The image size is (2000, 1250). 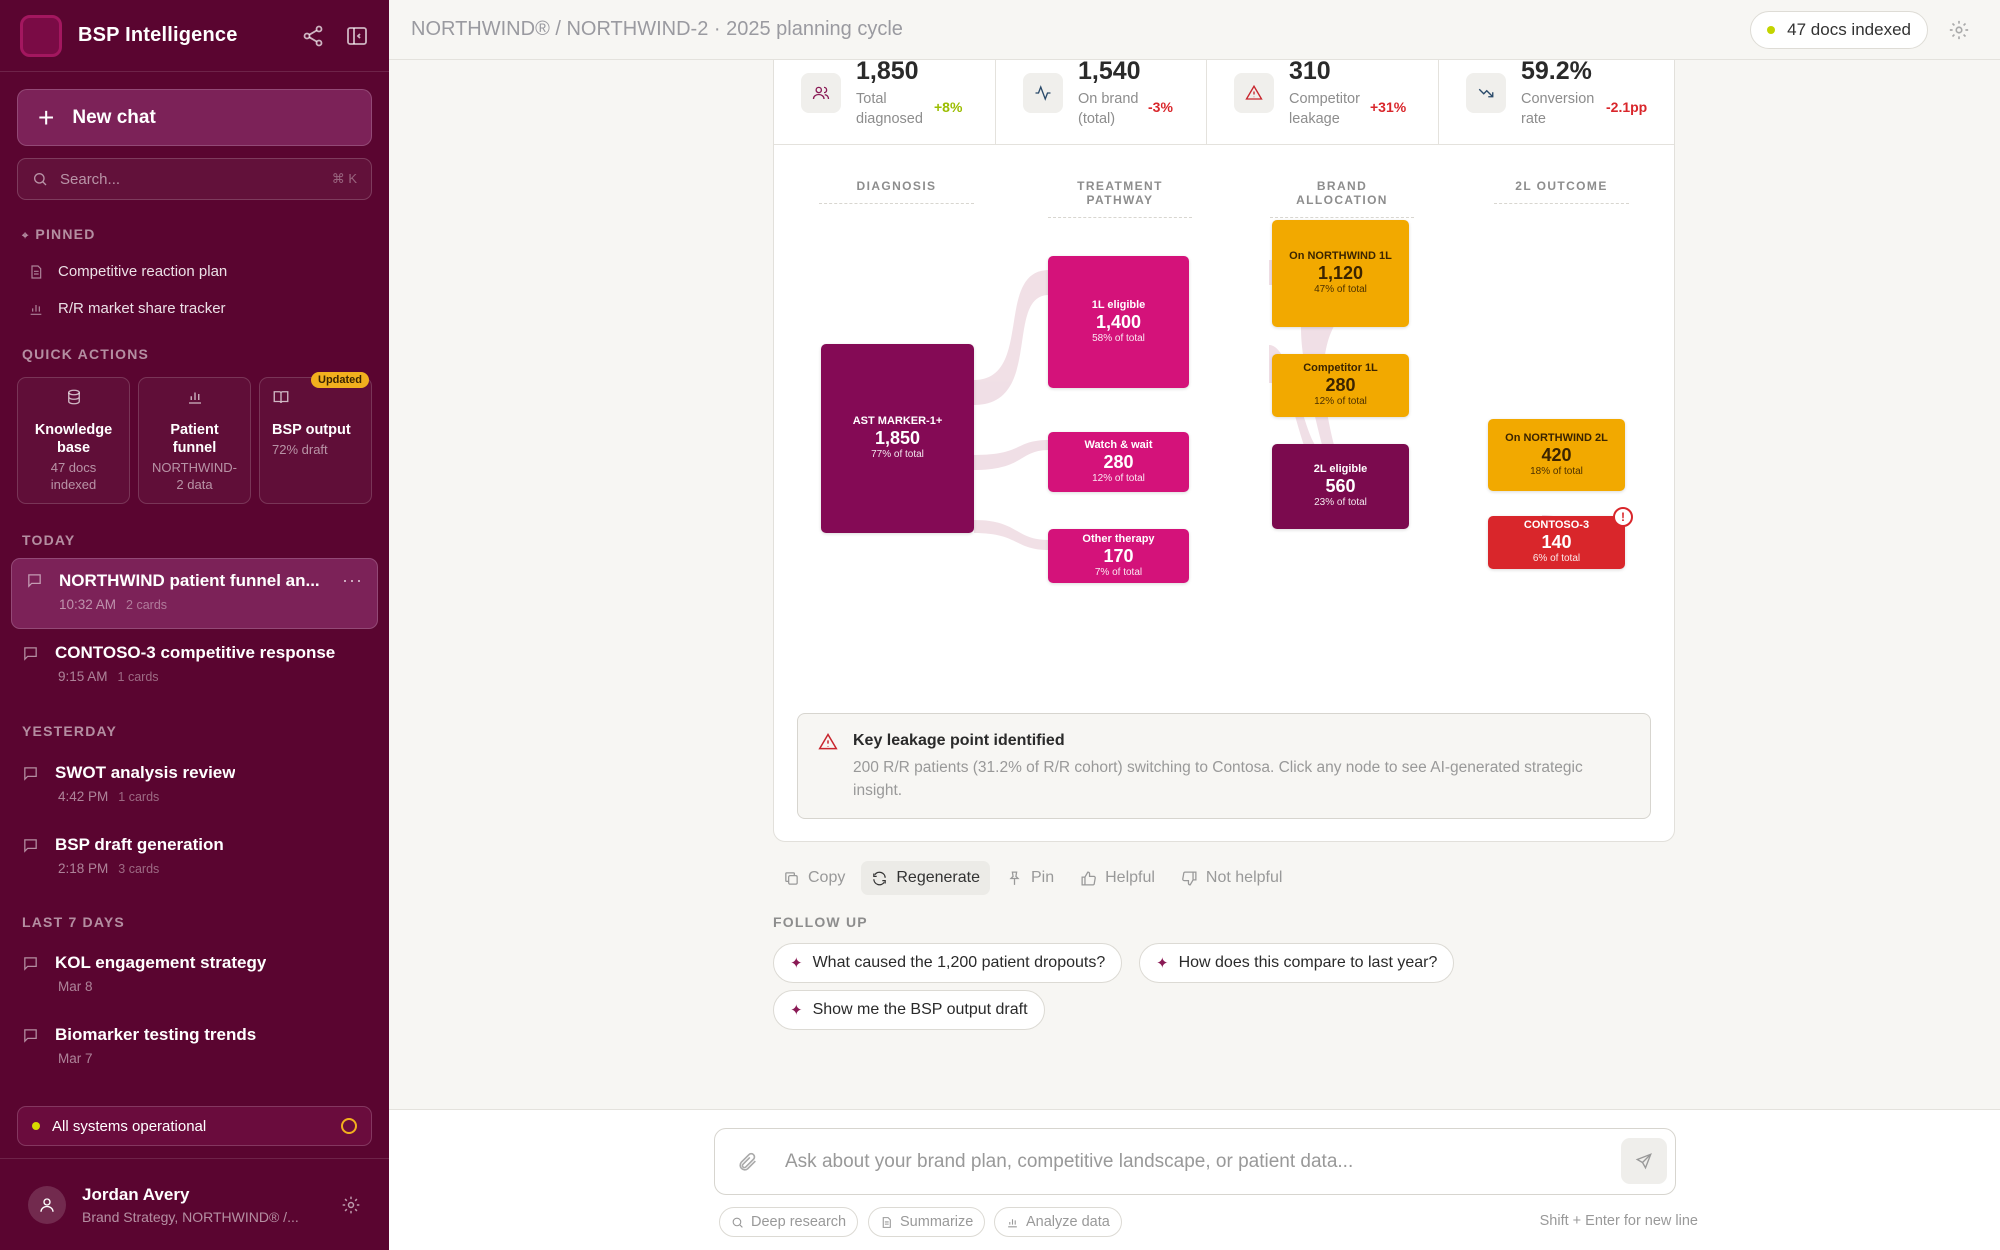 I want to click on node-on-northwind-1l: On NORTHWIND 1L 1,120 47% of total, so click(x=1340, y=273).